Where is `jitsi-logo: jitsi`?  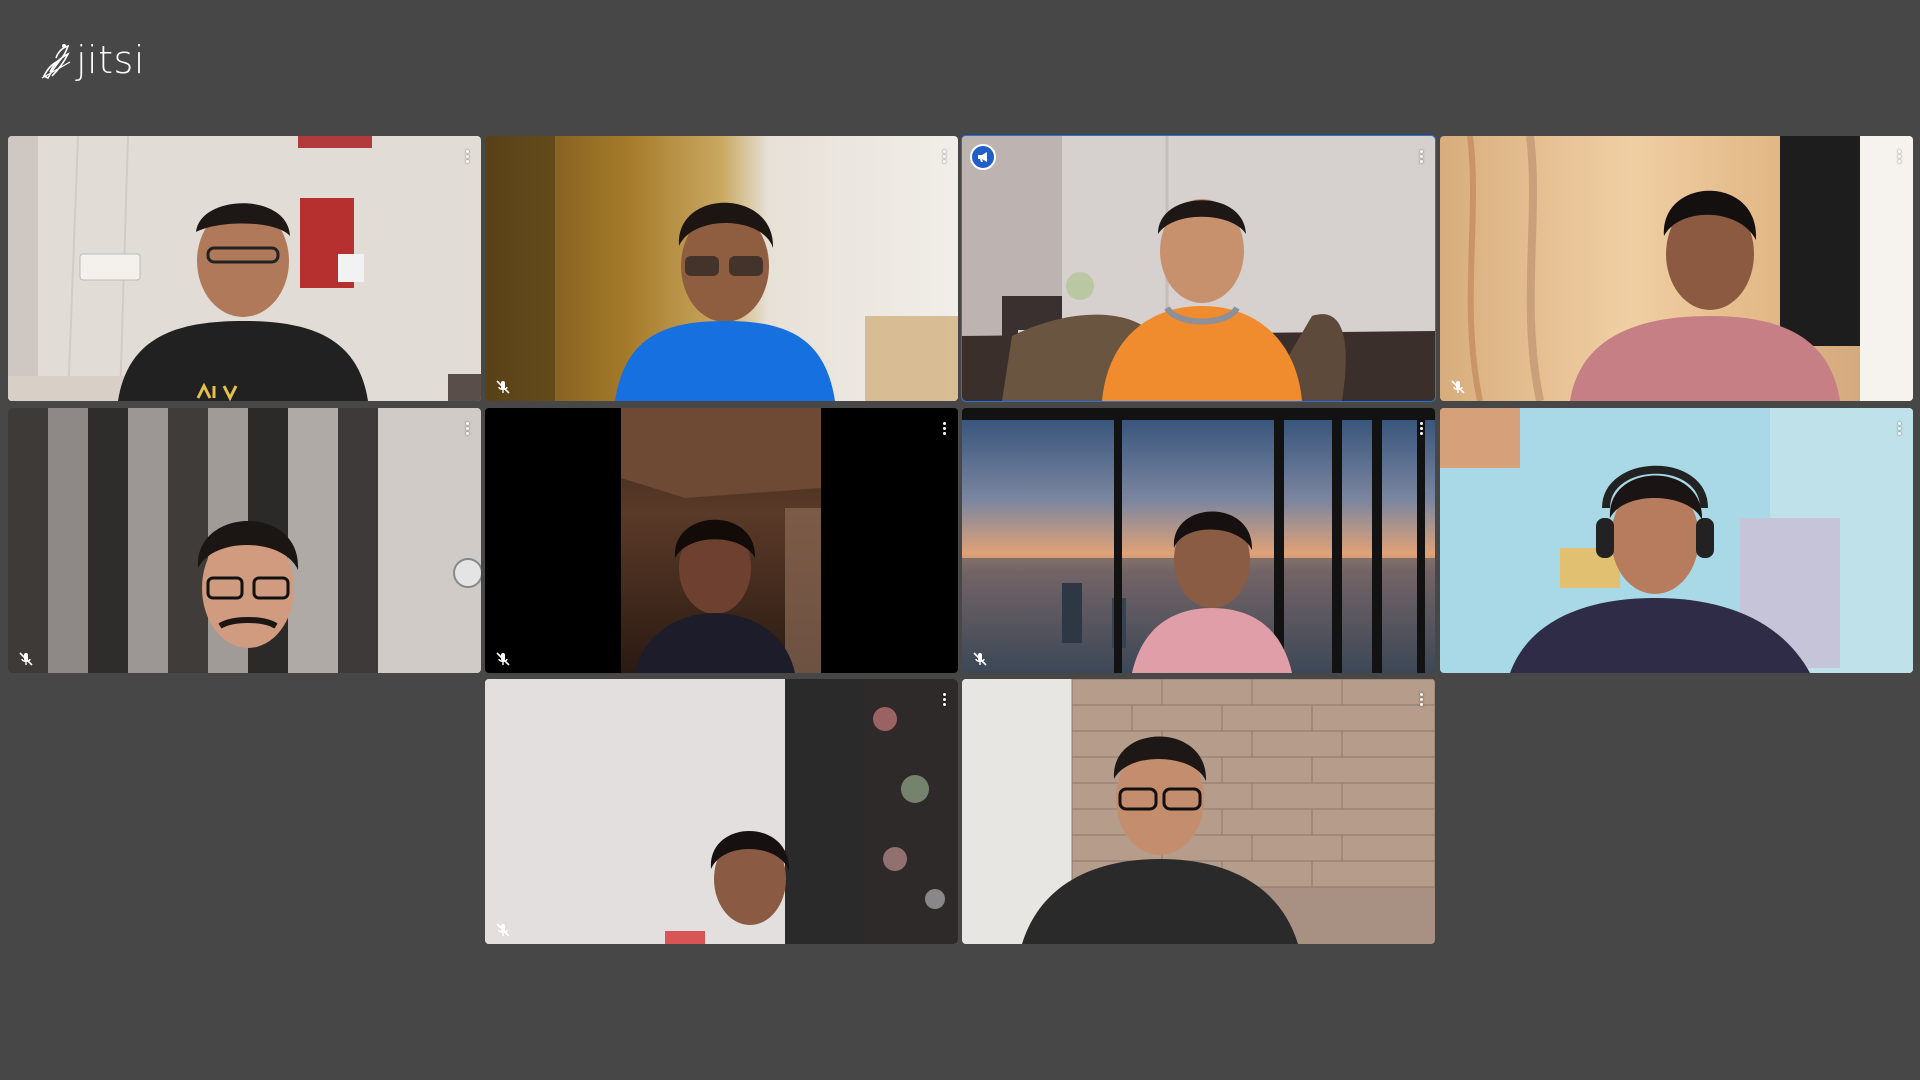 jitsi-logo: jitsi is located at coordinates (91, 60).